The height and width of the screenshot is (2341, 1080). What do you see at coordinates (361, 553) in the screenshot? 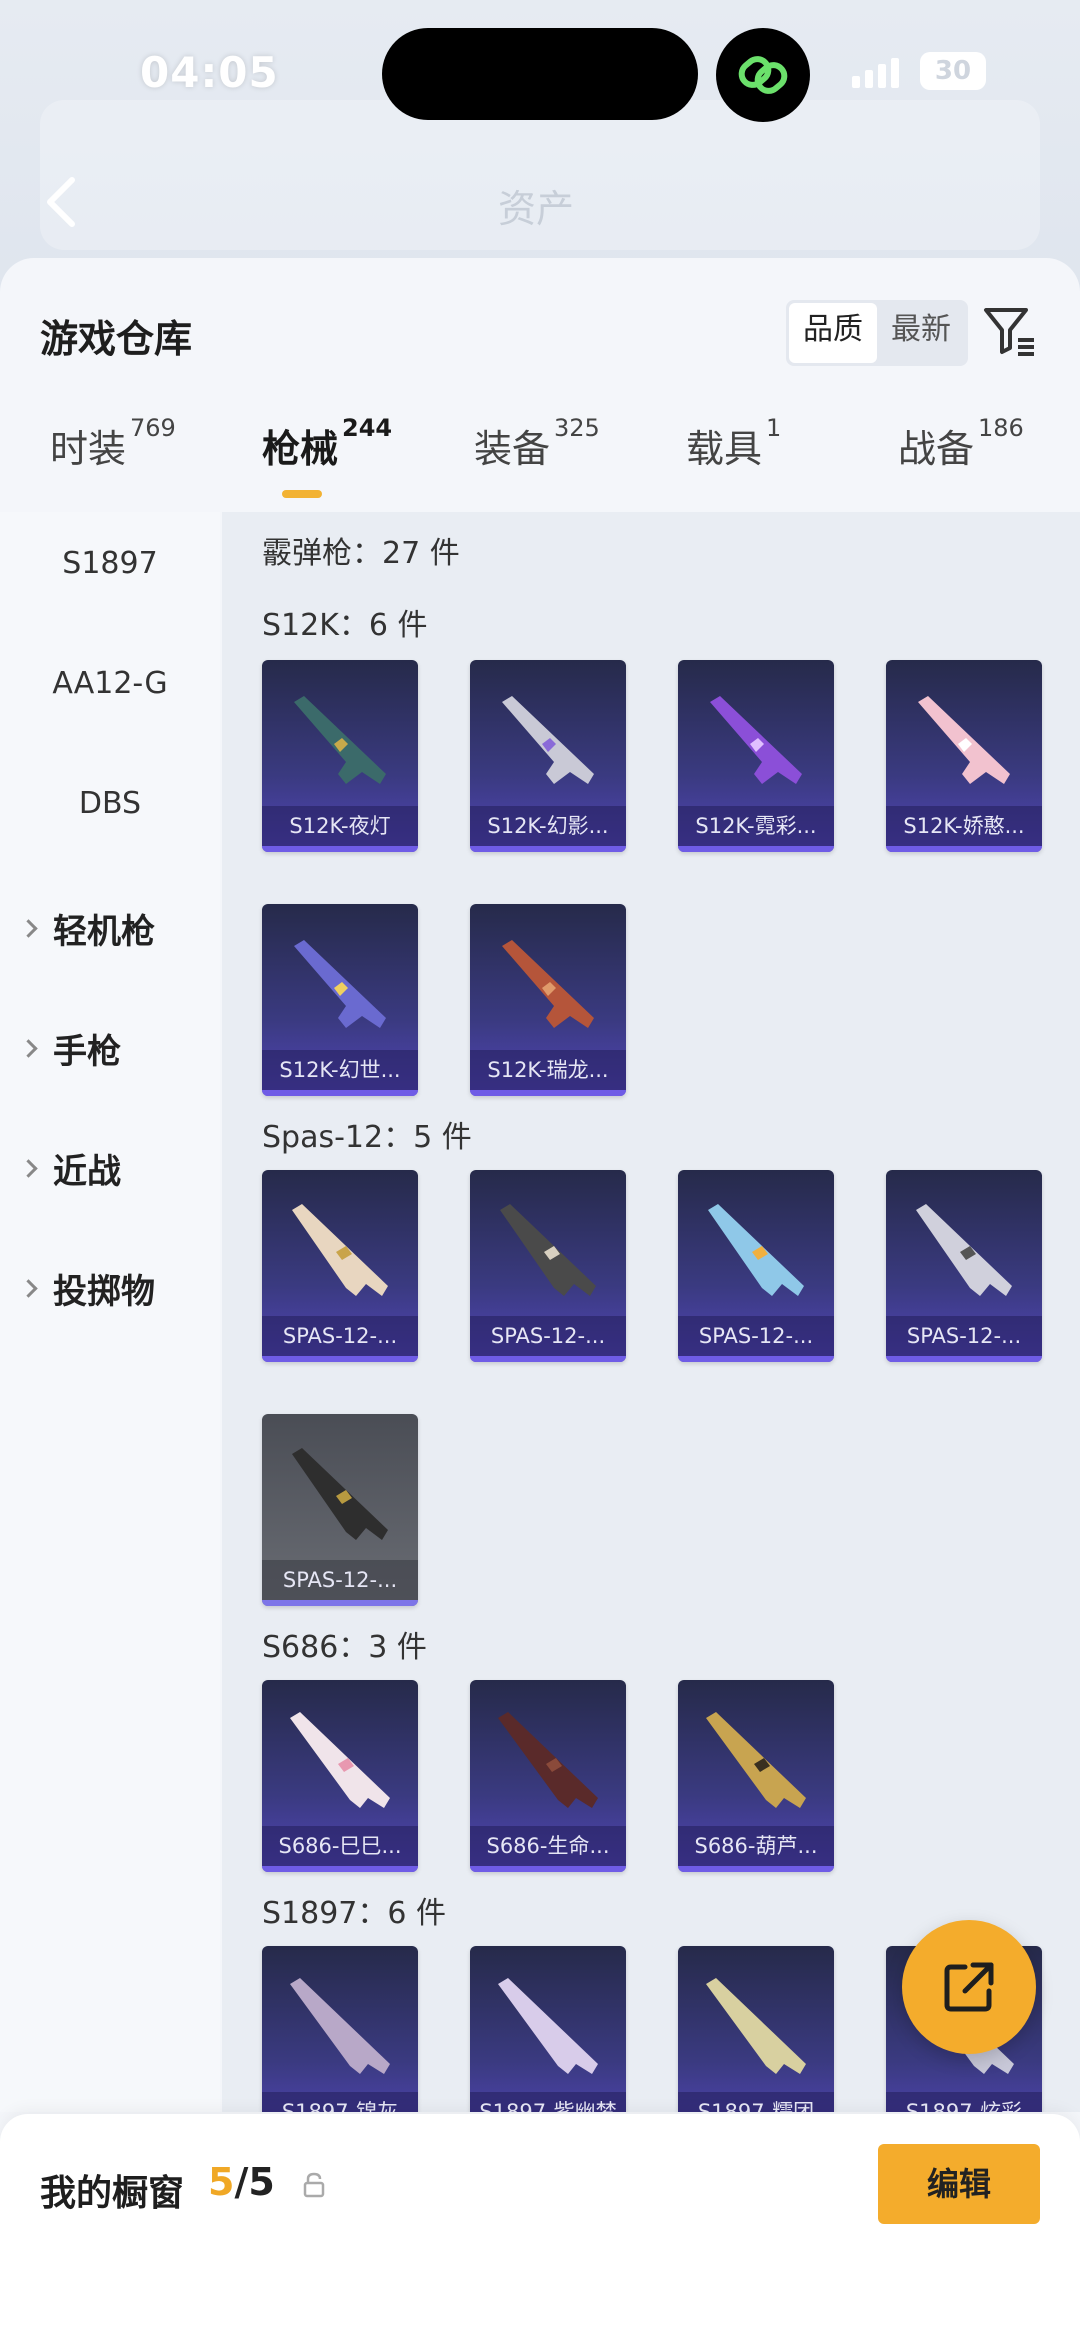
I see `category-header: 霰弹枪：27 件` at bounding box center [361, 553].